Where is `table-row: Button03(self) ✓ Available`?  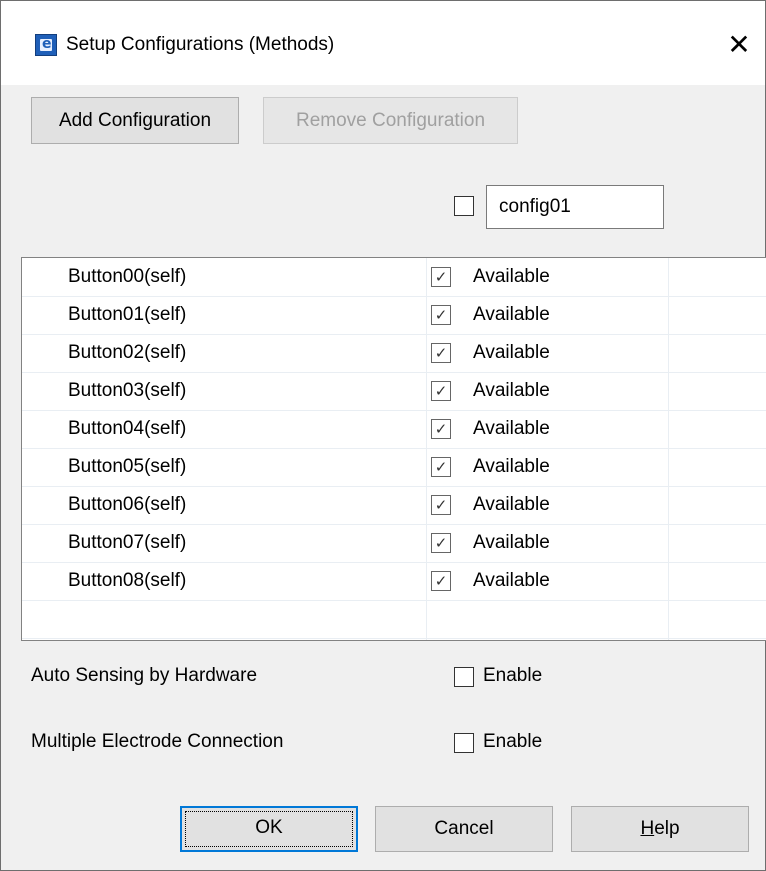
table-row: Button03(self) ✓ Available is located at coordinates (394, 391).